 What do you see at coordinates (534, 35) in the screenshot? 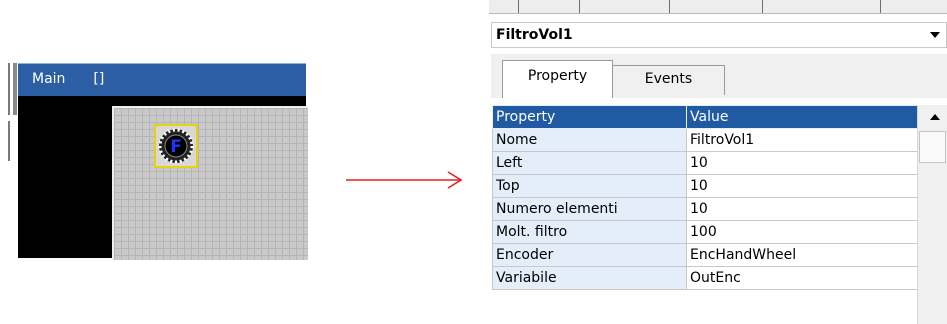
I see `object-selector-value: FiltroVol1` at bounding box center [534, 35].